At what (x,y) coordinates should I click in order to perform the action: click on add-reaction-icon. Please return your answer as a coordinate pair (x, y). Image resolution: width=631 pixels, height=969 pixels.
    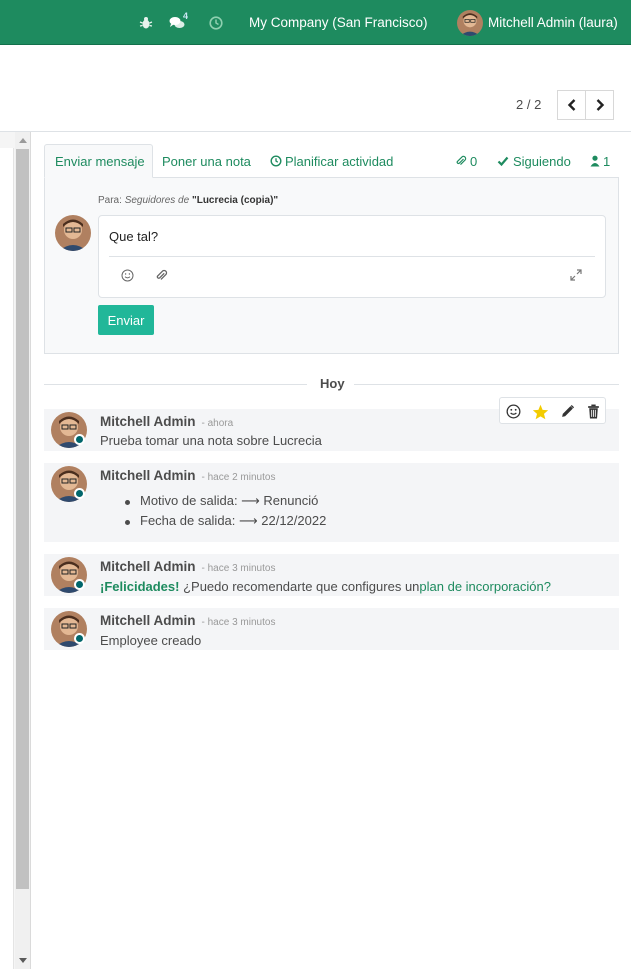
    Looking at the image, I should click on (513, 411).